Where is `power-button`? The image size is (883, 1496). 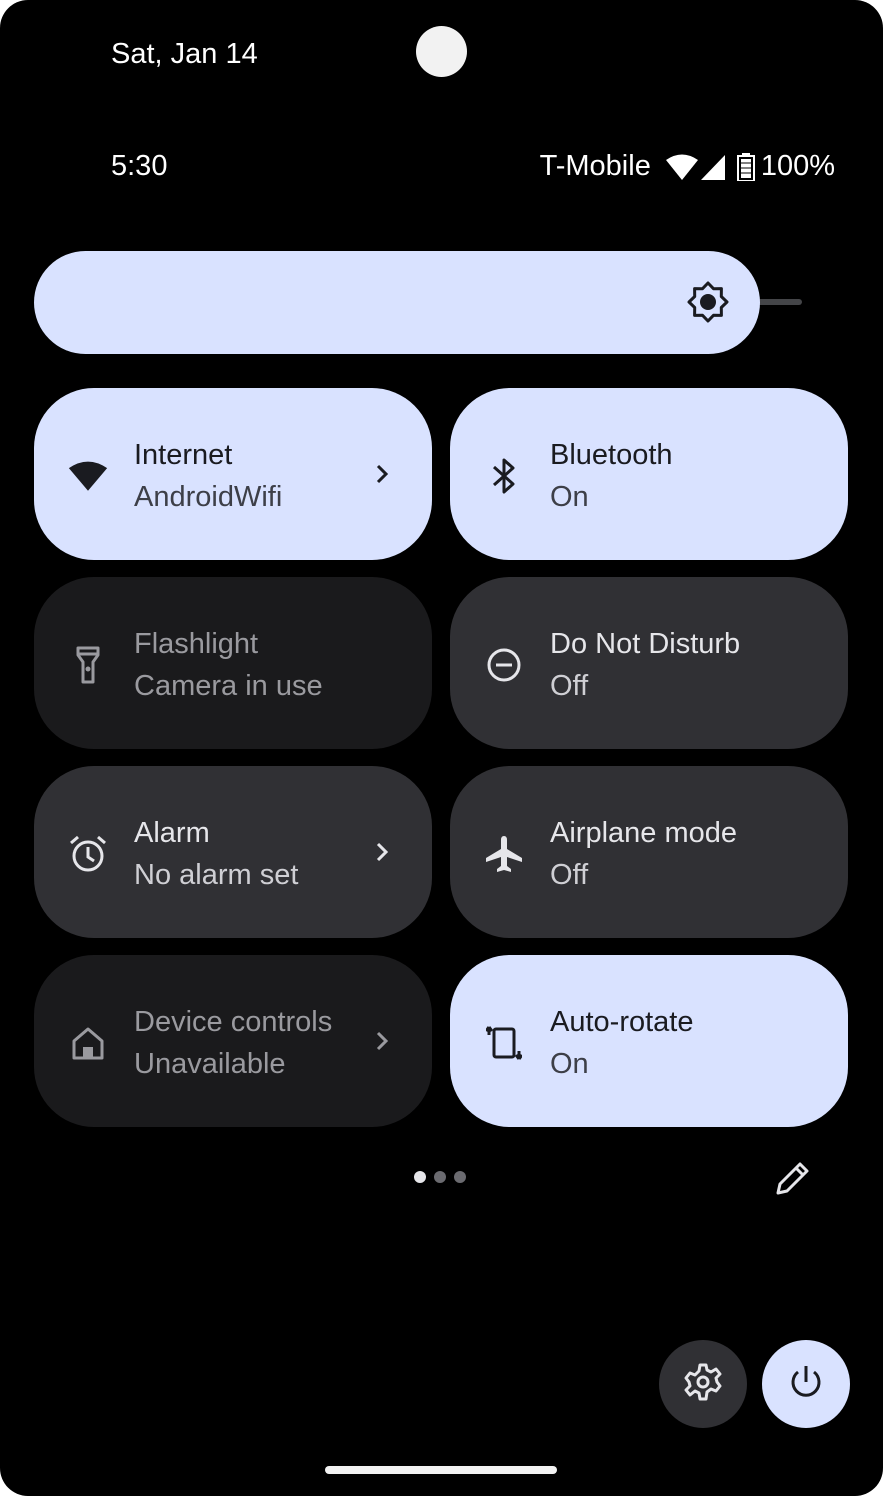 power-button is located at coordinates (806, 1384).